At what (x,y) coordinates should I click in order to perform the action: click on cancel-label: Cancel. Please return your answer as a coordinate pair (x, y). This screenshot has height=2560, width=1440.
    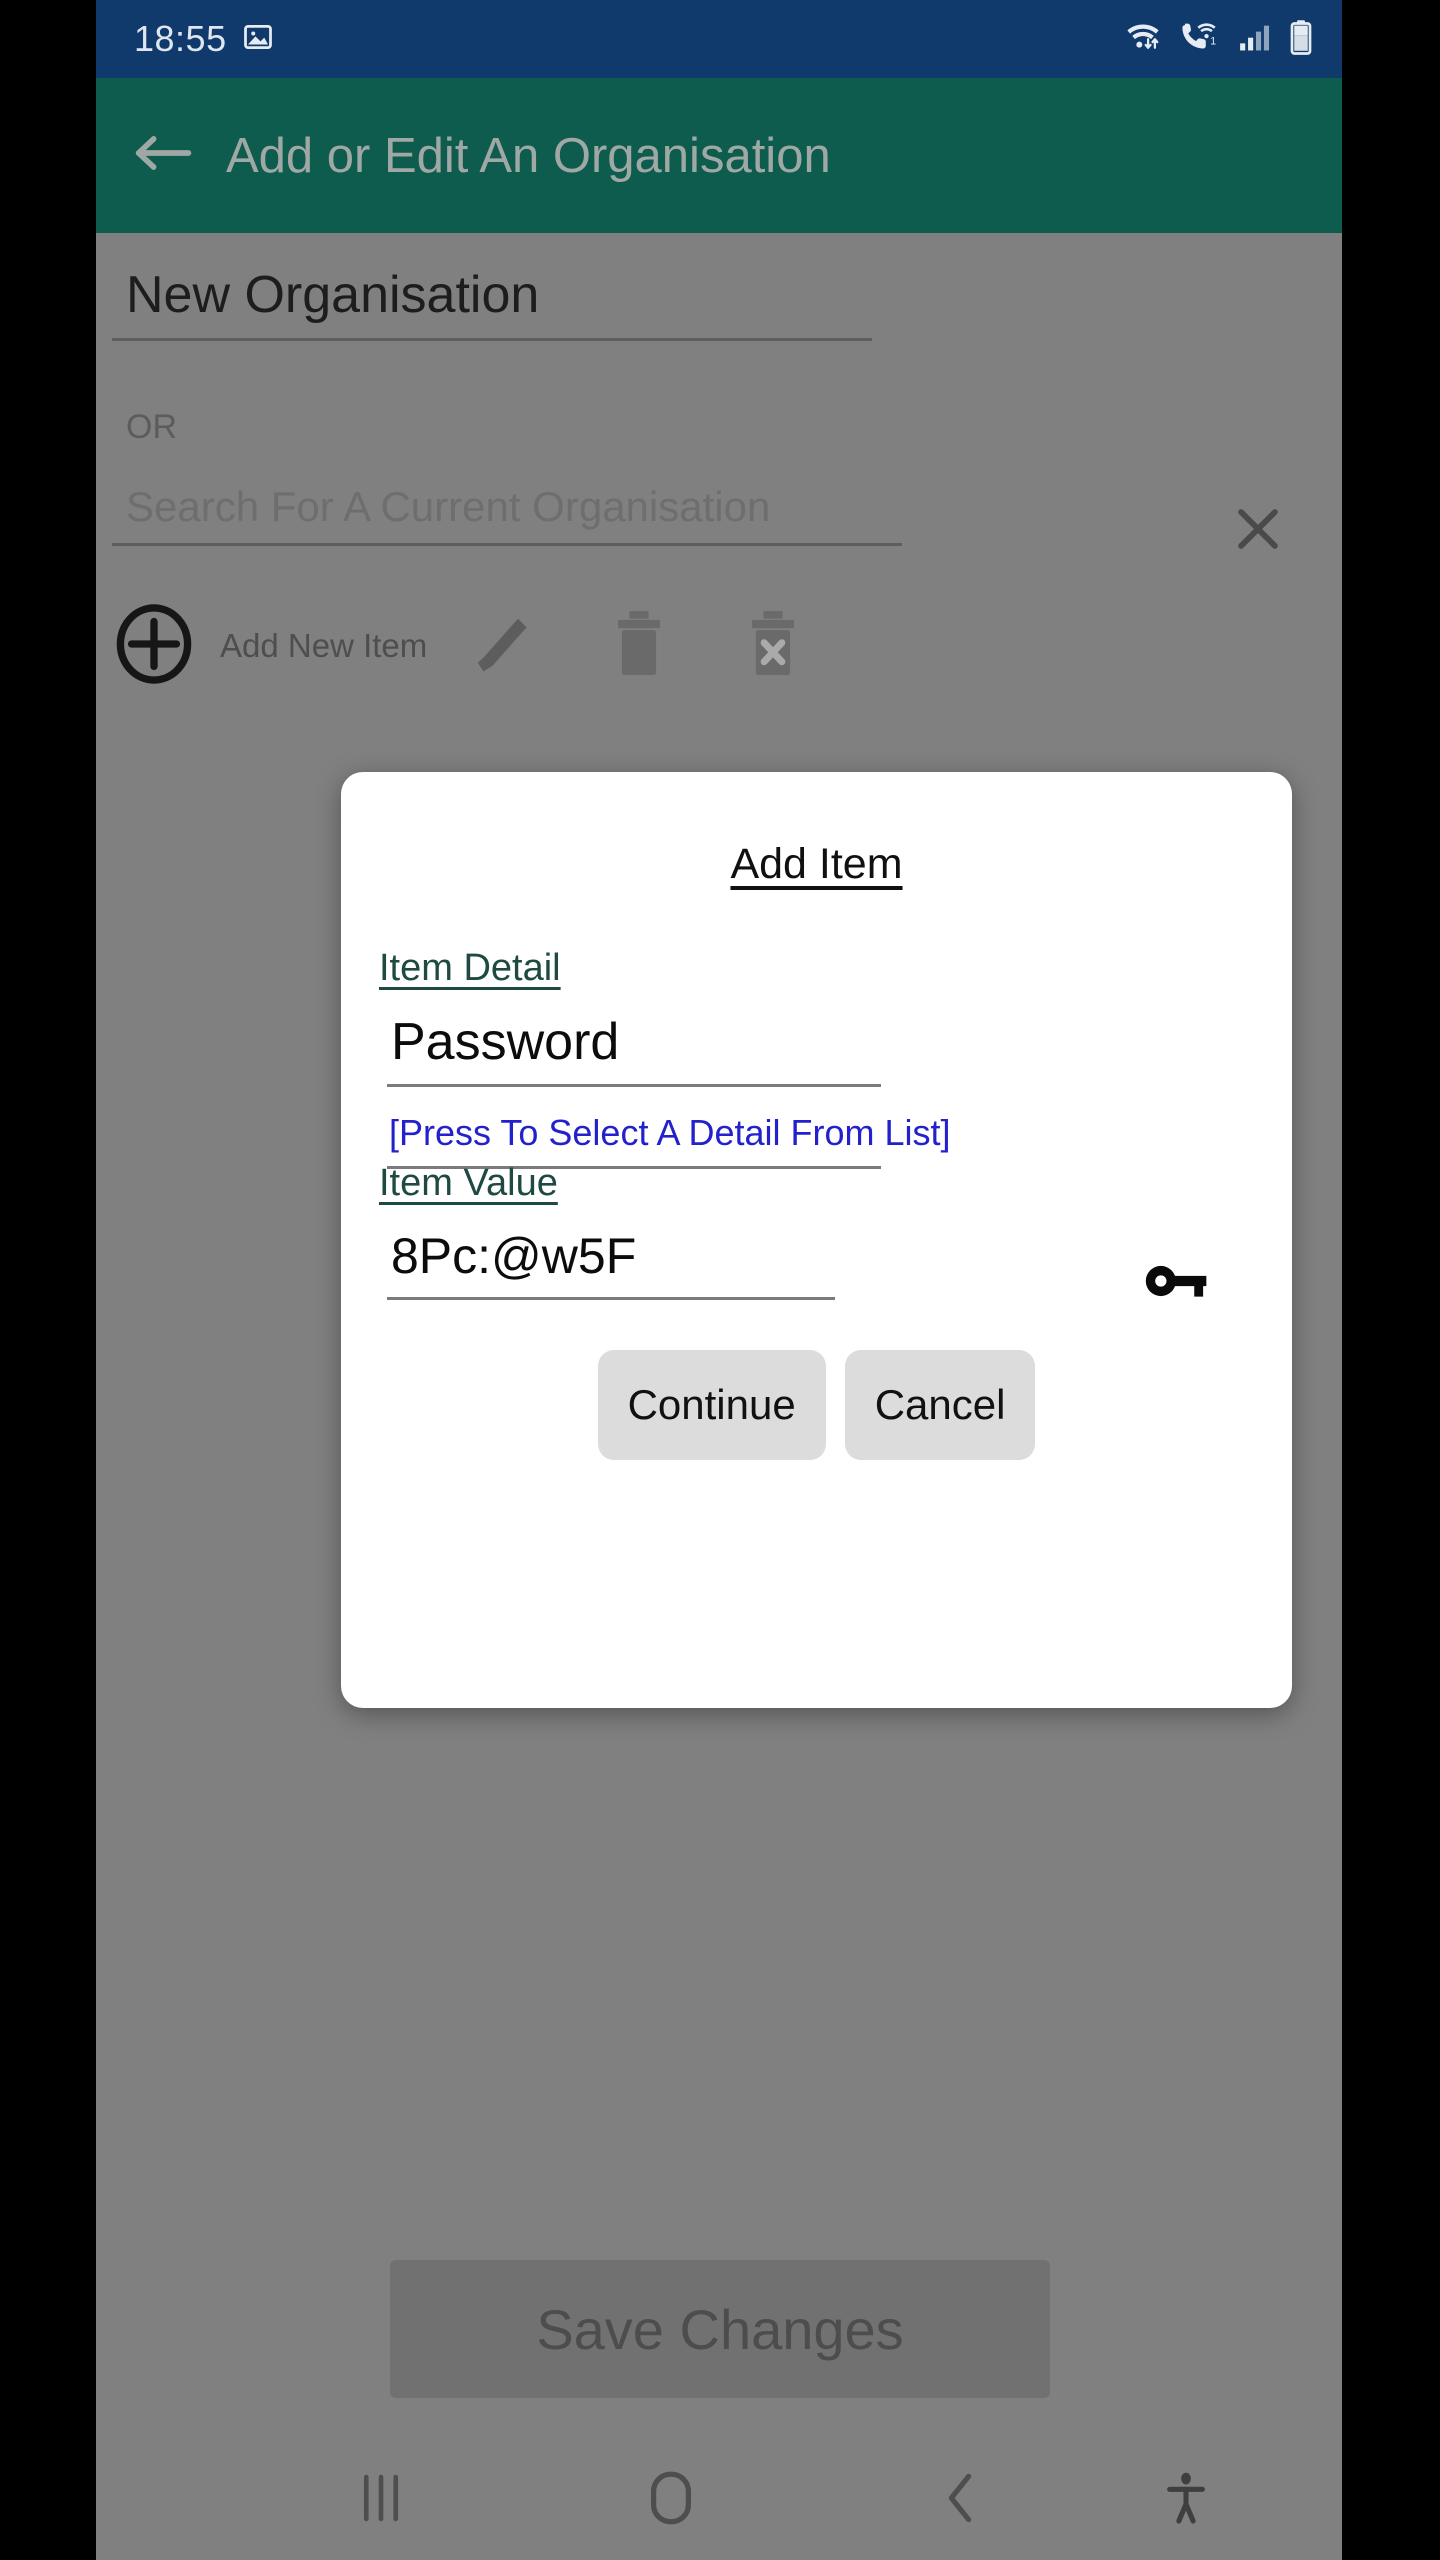
    Looking at the image, I should click on (940, 1404).